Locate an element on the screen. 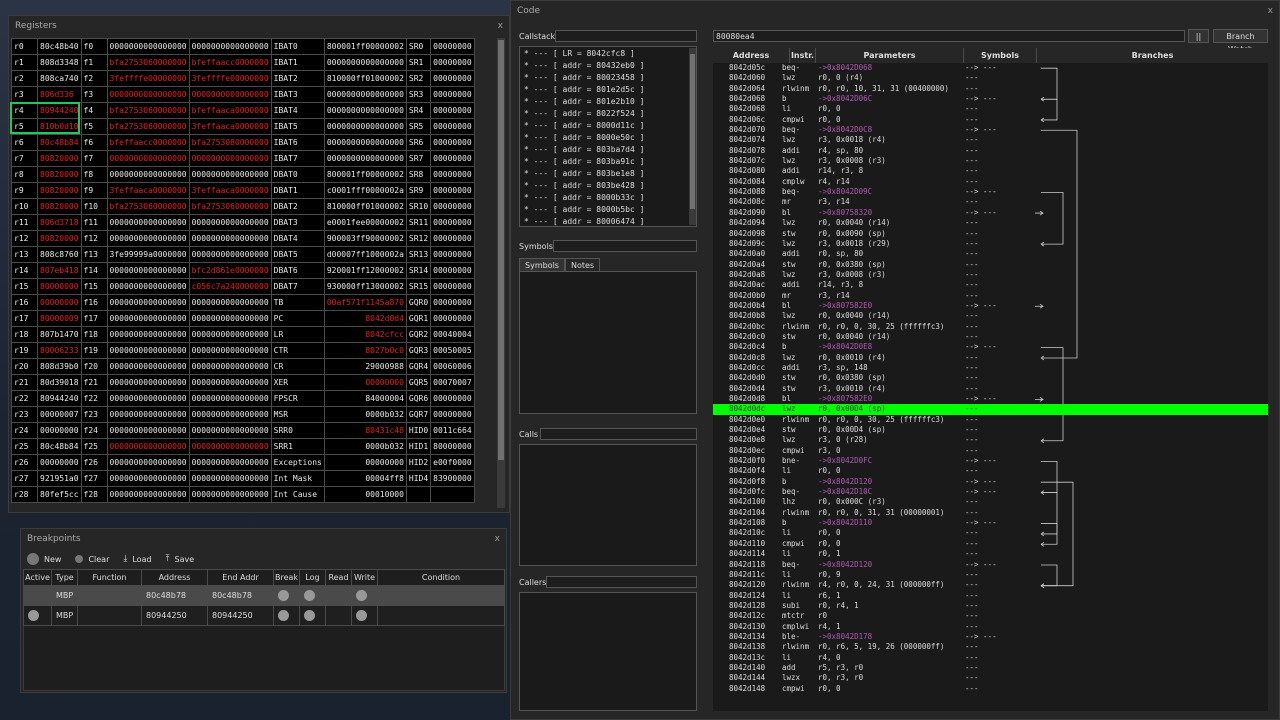 The height and width of the screenshot is (720, 1280). code-row: 8042d114 li r0, 1 --- is located at coordinates (990, 554).